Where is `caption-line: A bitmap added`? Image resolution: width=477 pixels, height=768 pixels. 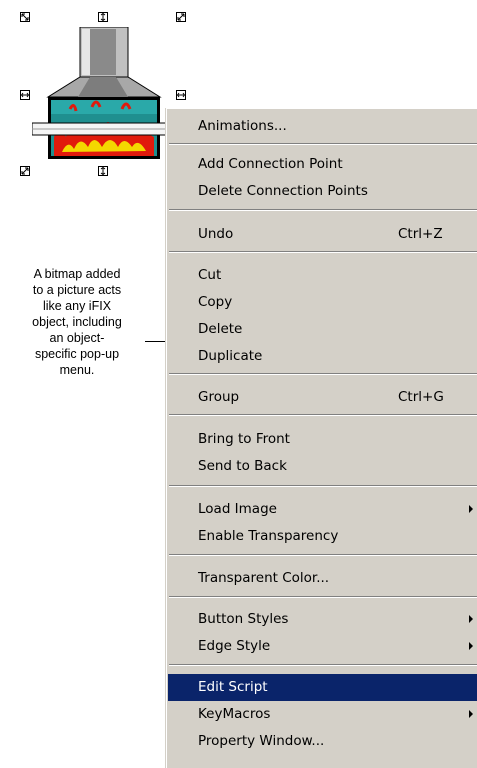
caption-line: A bitmap added is located at coordinates (77, 274).